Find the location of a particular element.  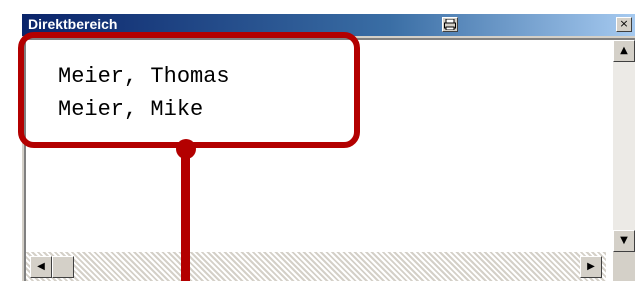

vertical-scrollbar: ▲ ▼ is located at coordinates (624, 146).